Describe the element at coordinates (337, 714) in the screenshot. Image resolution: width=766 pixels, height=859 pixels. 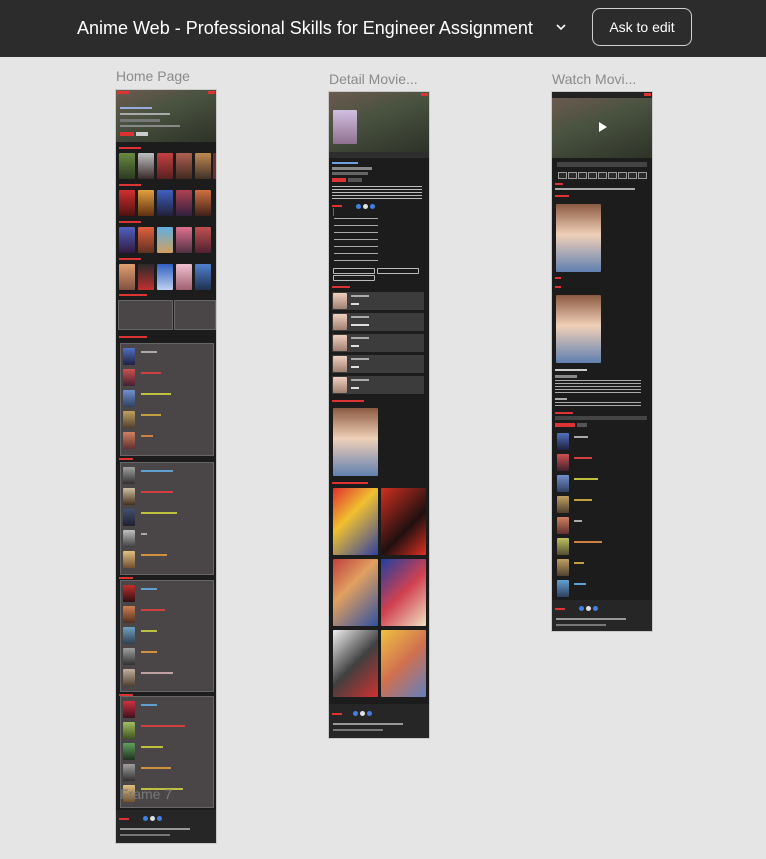
I see `footer-logo` at that location.